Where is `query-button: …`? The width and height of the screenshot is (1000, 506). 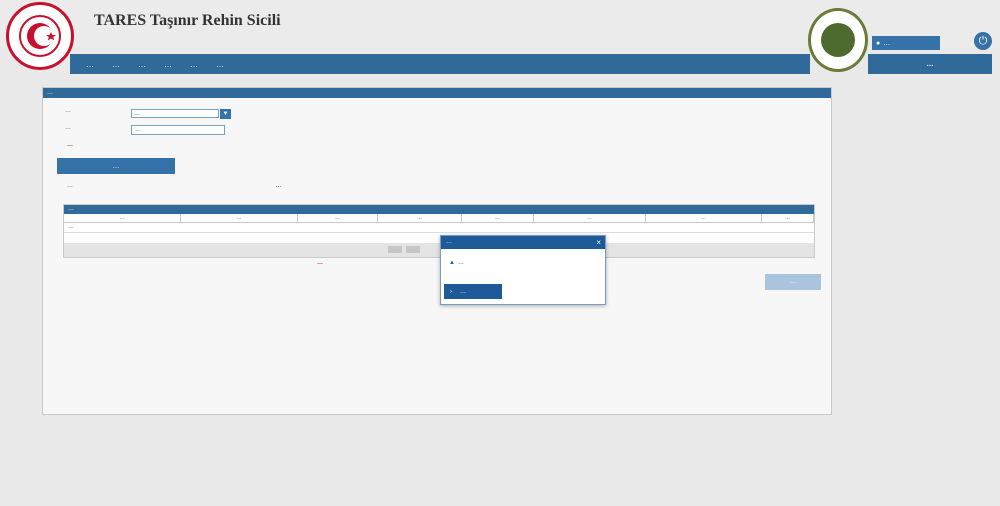
query-button: … is located at coordinates (116, 166).